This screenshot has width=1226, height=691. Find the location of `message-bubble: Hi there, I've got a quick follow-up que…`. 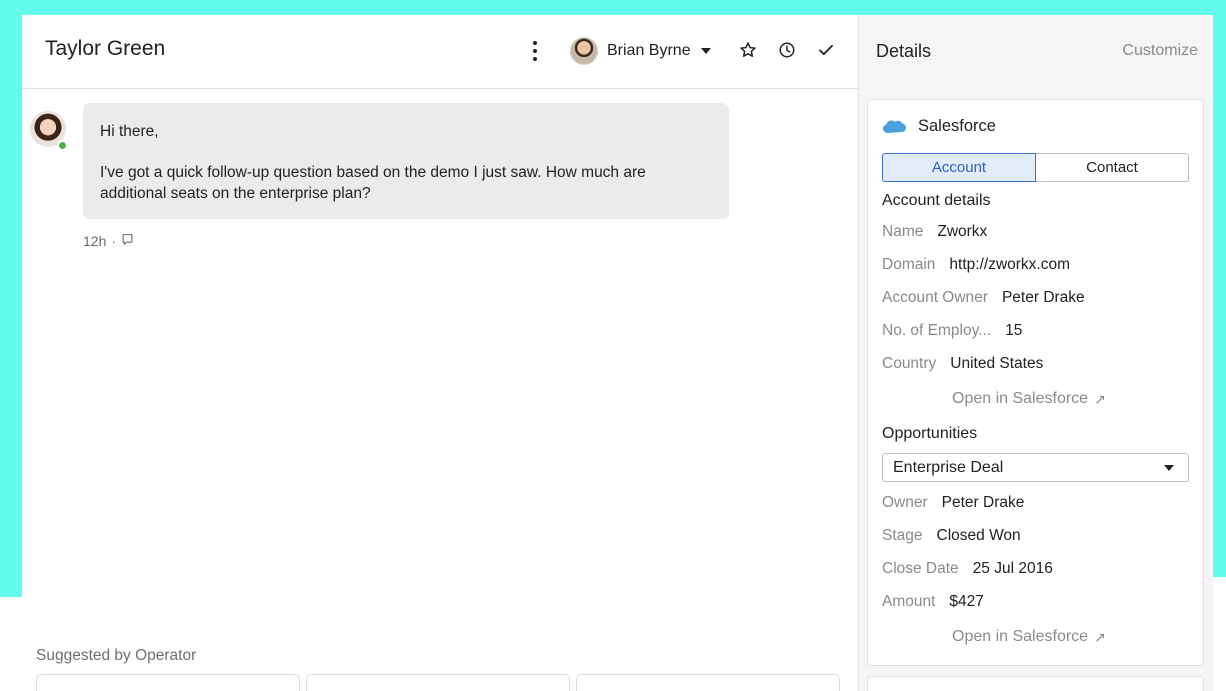

message-bubble: Hi there, I've got a quick follow-up que… is located at coordinates (406, 161).